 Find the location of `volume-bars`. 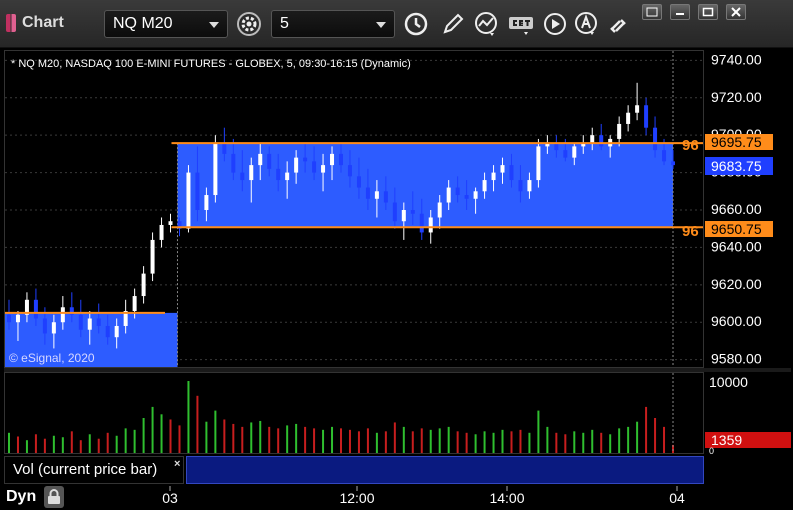

volume-bars is located at coordinates (341, 413).